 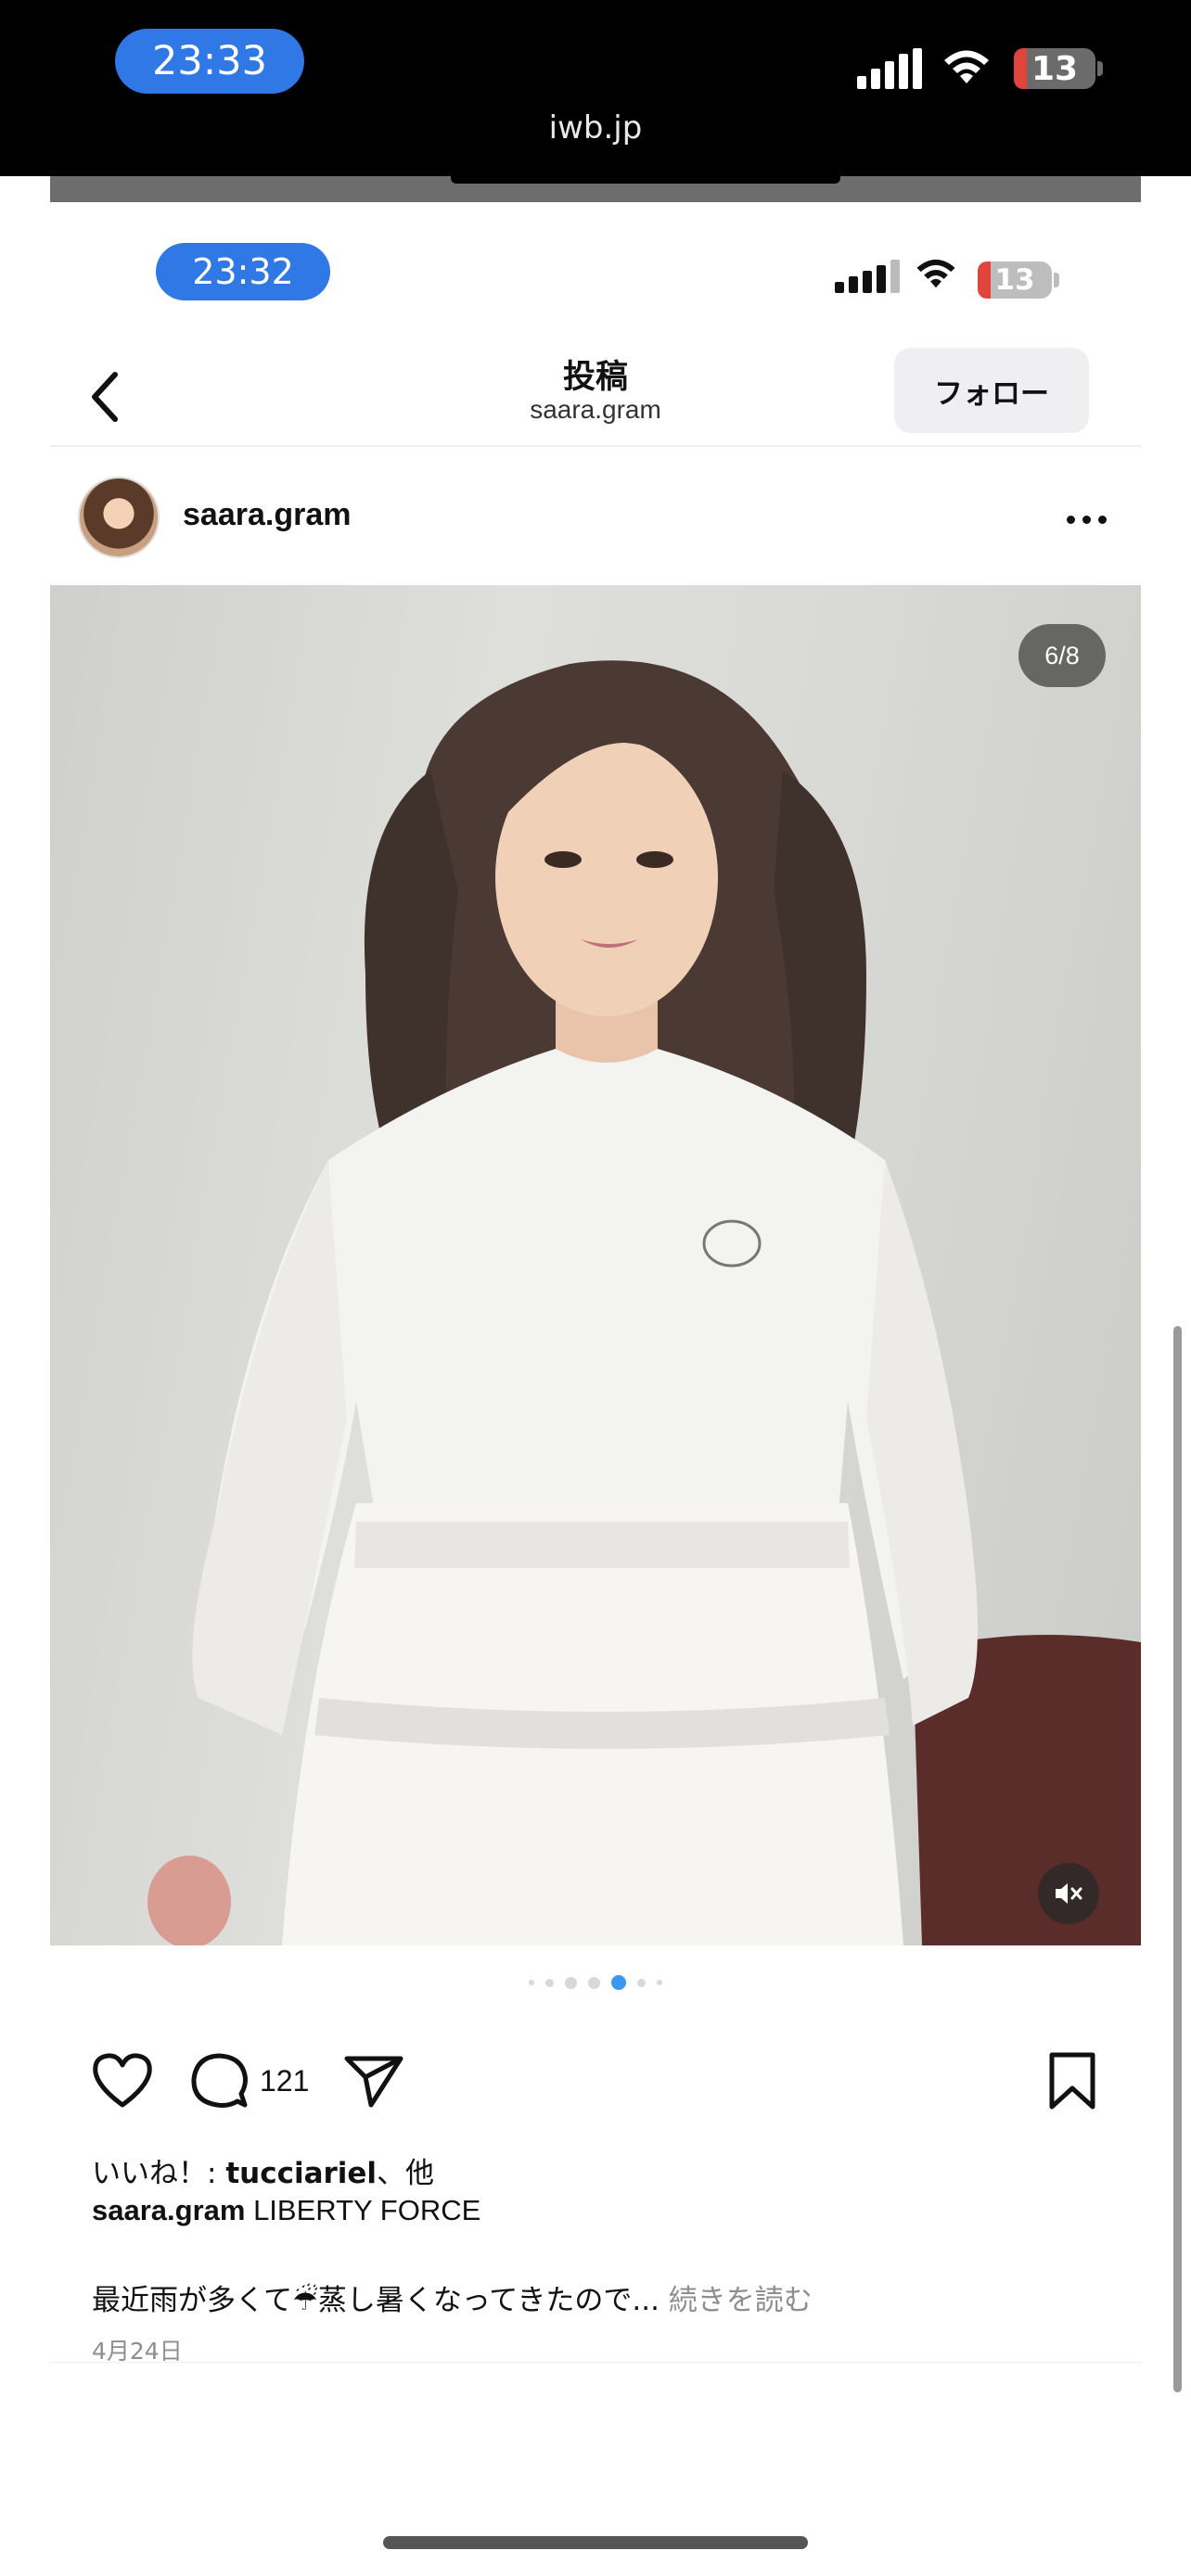 I want to click on inner-battery-indicator: 13, so click(x=1018, y=280).